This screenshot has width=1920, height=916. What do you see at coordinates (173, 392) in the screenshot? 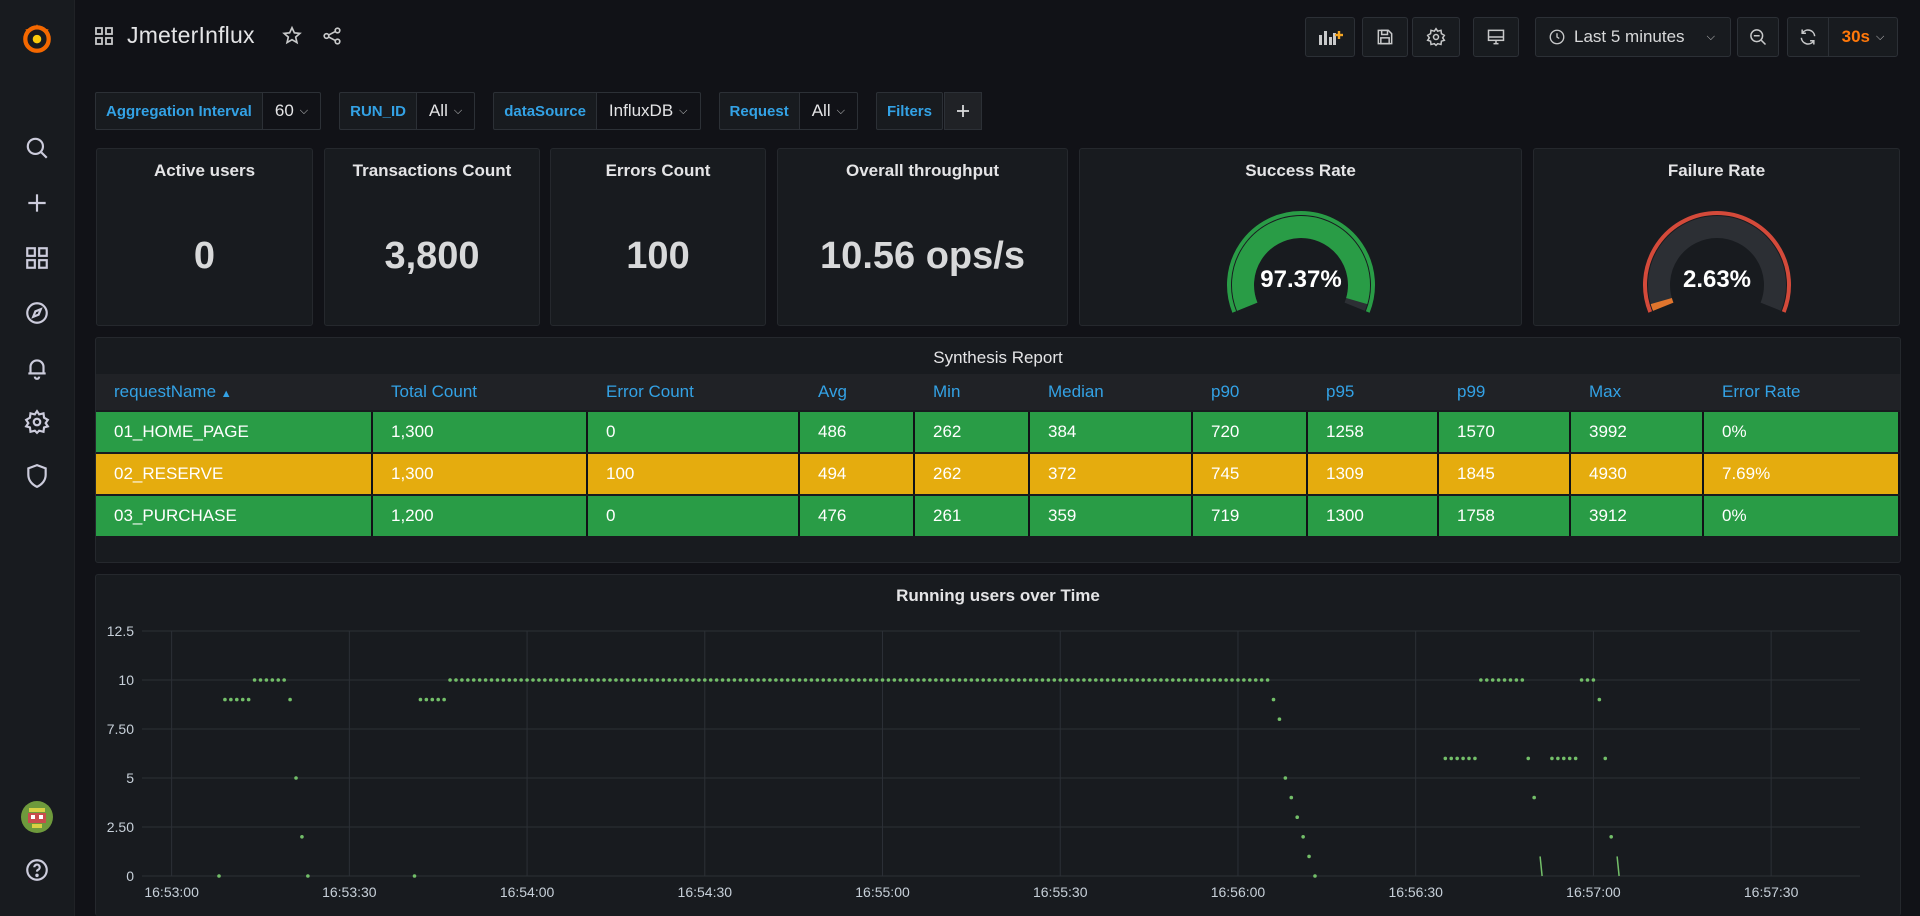
I see `column-header-requestname: requestName ▲` at bounding box center [173, 392].